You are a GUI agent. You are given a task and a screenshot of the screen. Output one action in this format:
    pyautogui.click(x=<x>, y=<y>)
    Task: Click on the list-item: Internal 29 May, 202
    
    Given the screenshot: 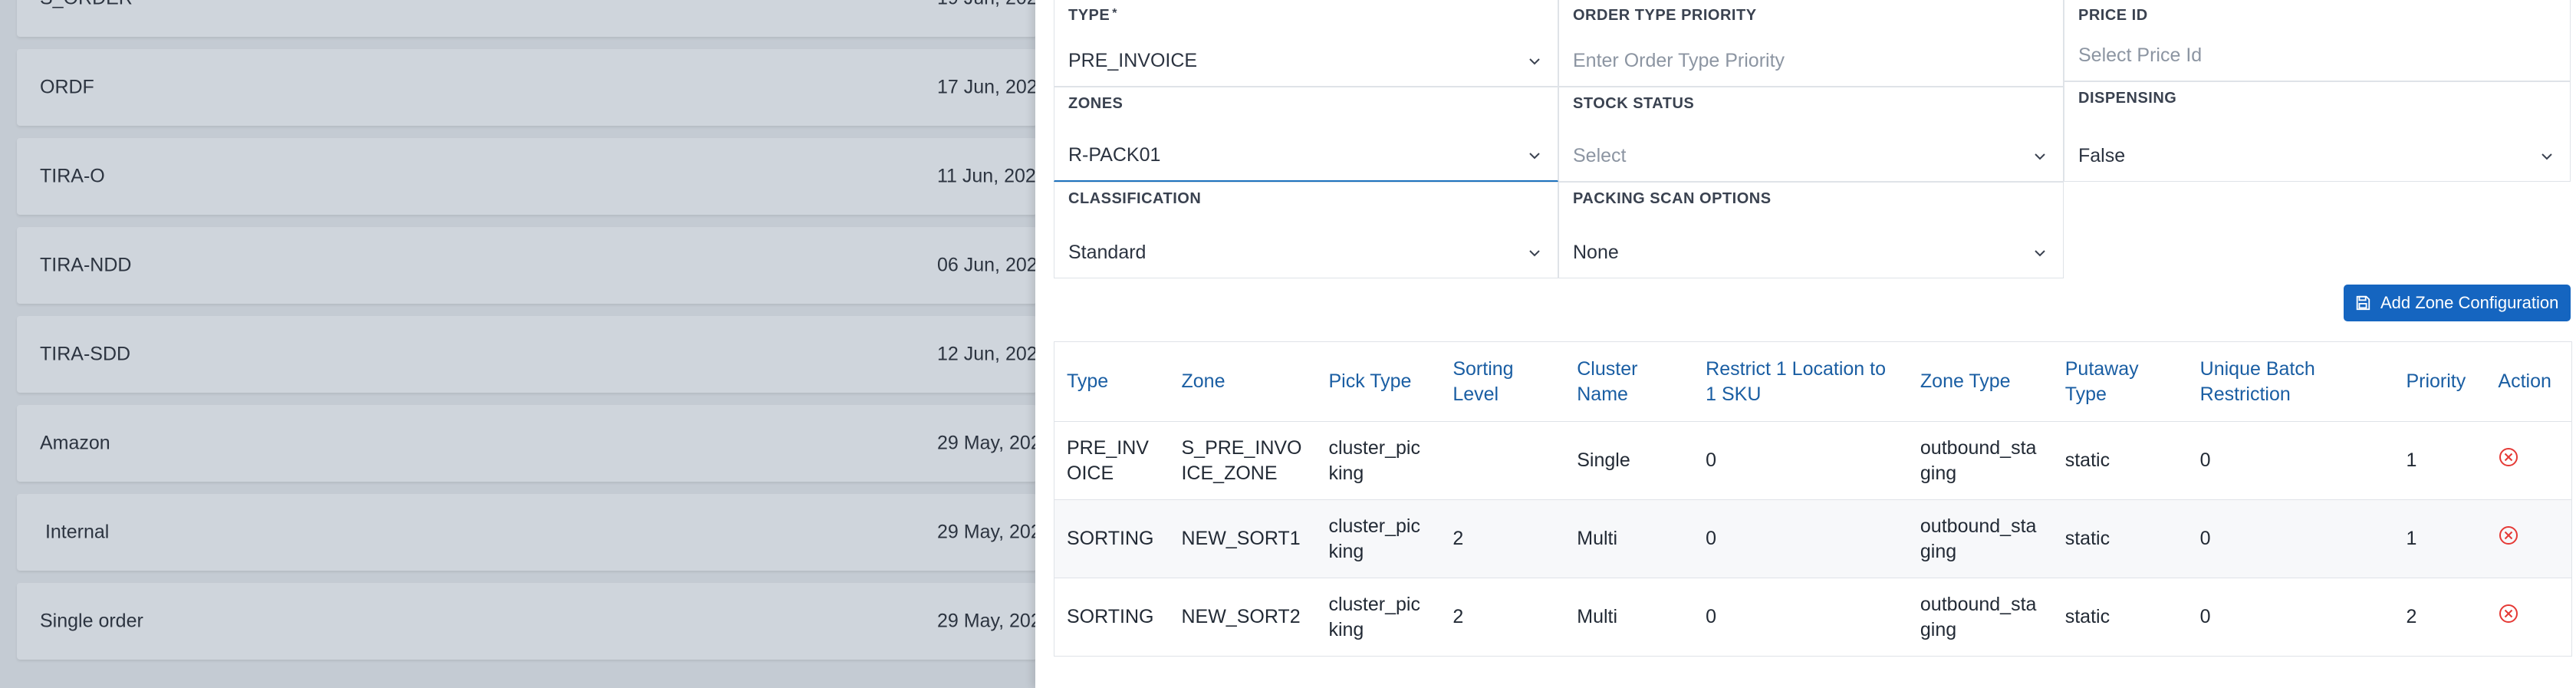 What is the action you would take?
    pyautogui.click(x=529, y=532)
    